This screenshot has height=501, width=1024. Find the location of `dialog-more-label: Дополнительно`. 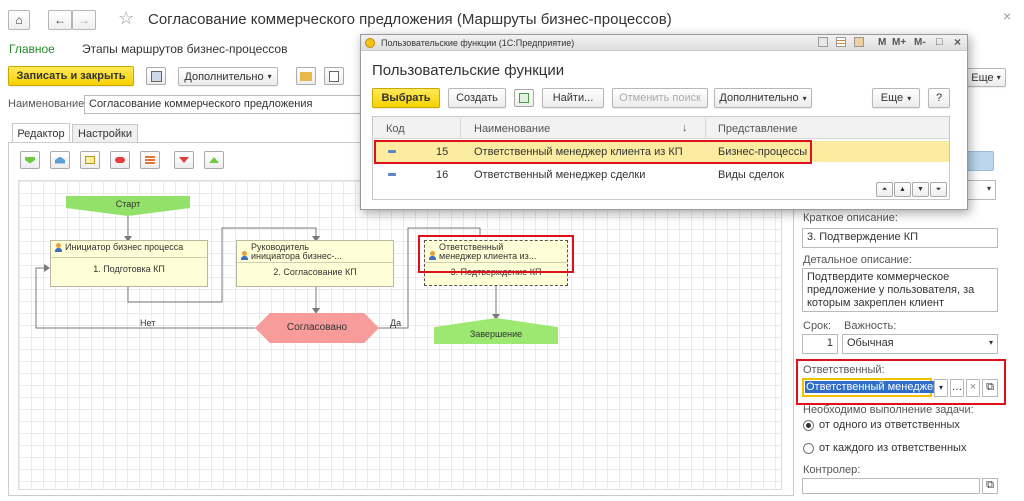

dialog-more-label: Дополнительно is located at coordinates (759, 98).